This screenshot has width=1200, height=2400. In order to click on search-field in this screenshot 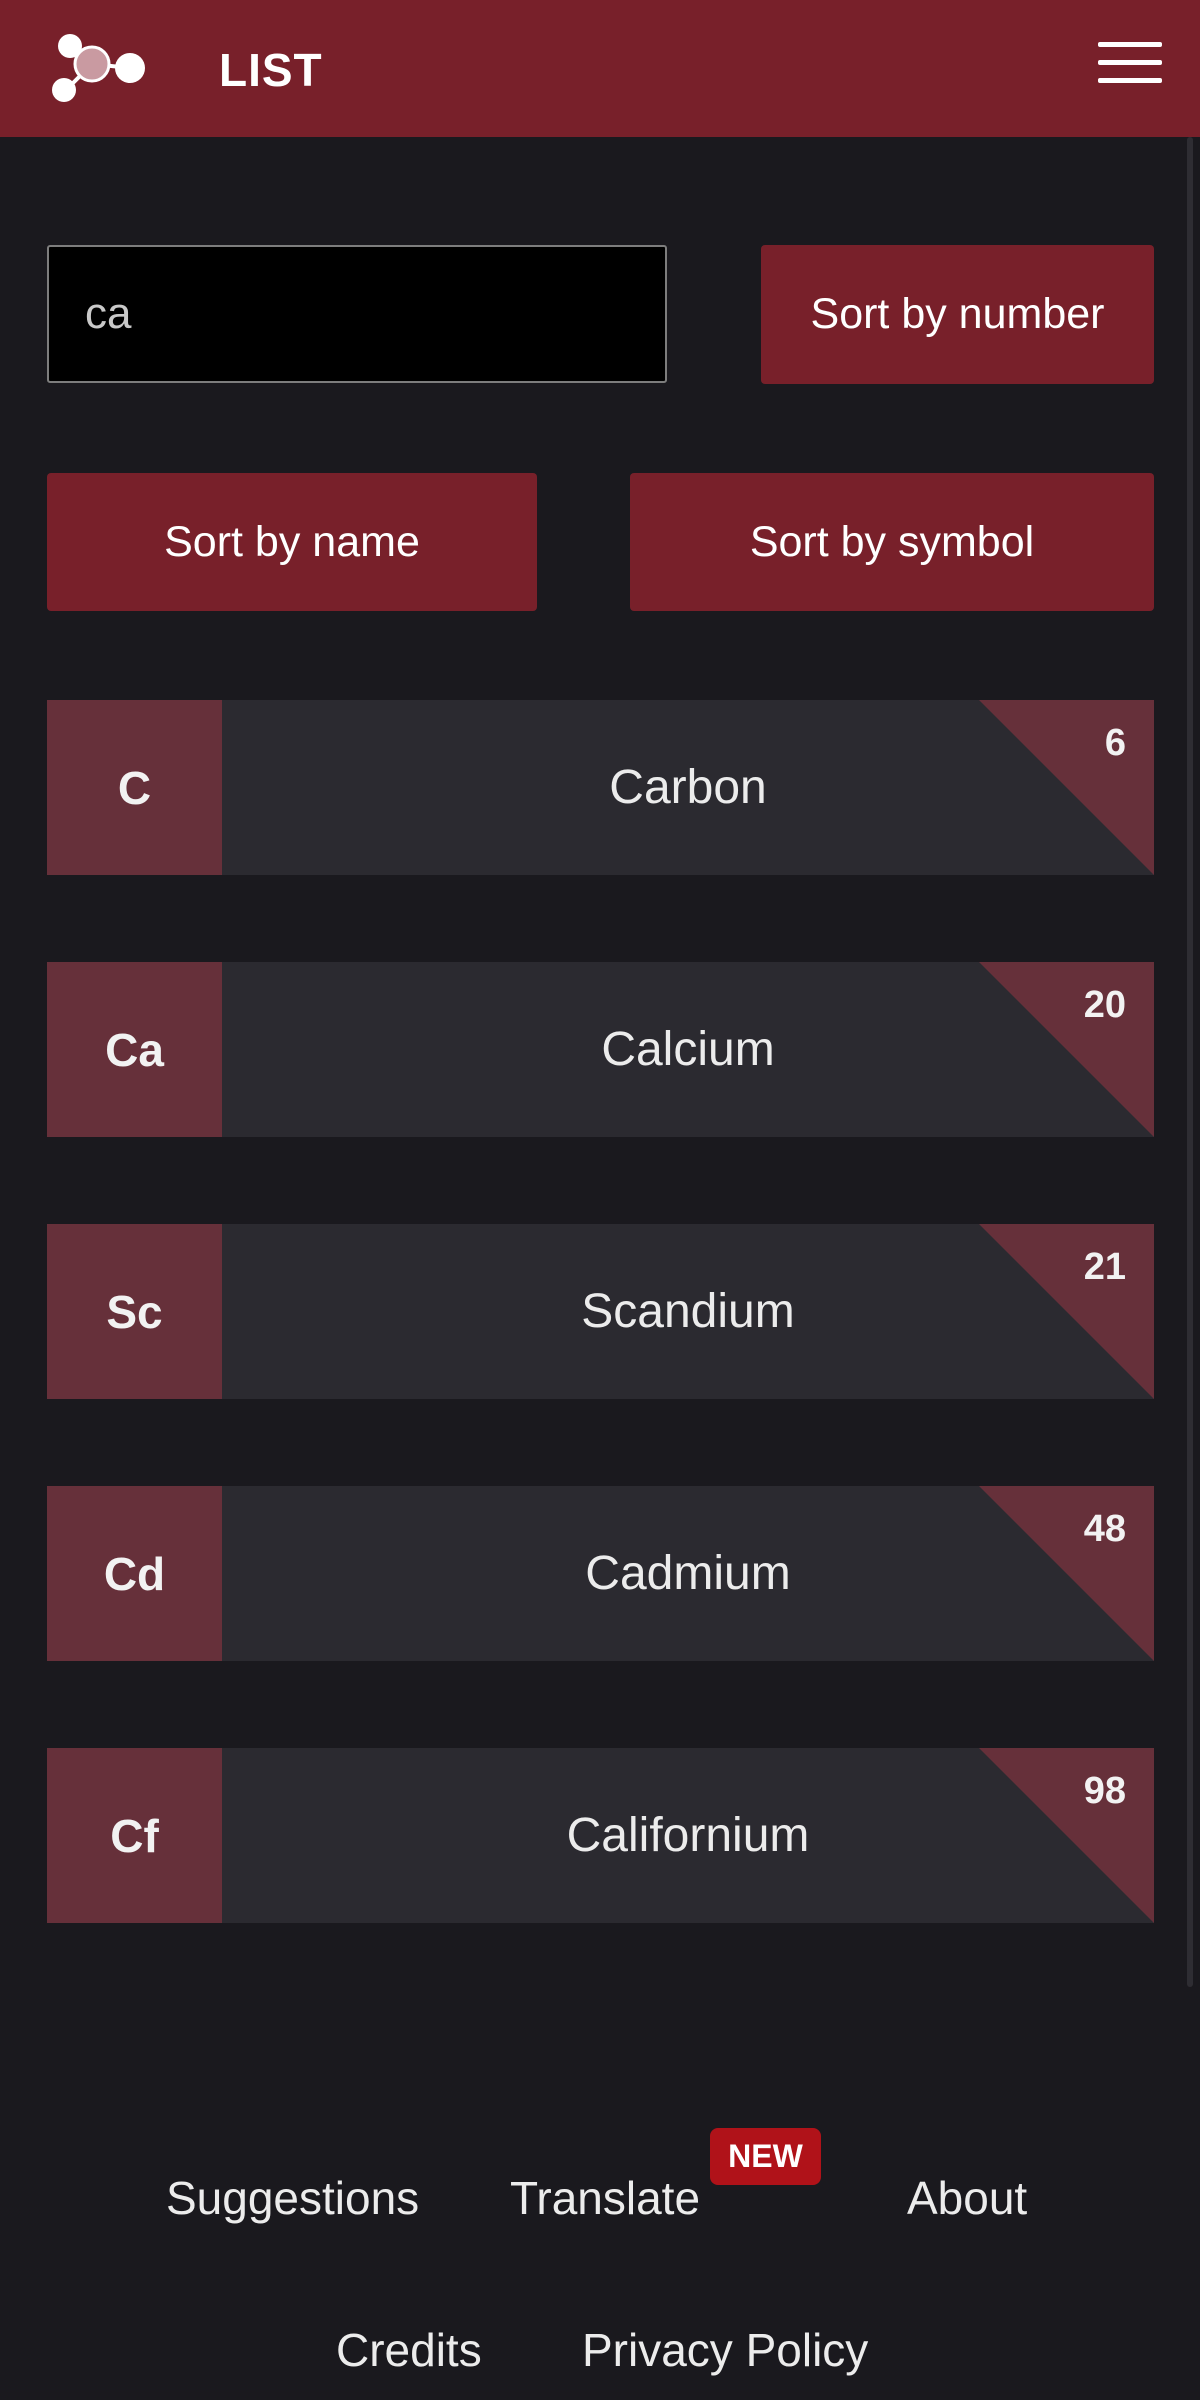, I will do `click(357, 314)`.